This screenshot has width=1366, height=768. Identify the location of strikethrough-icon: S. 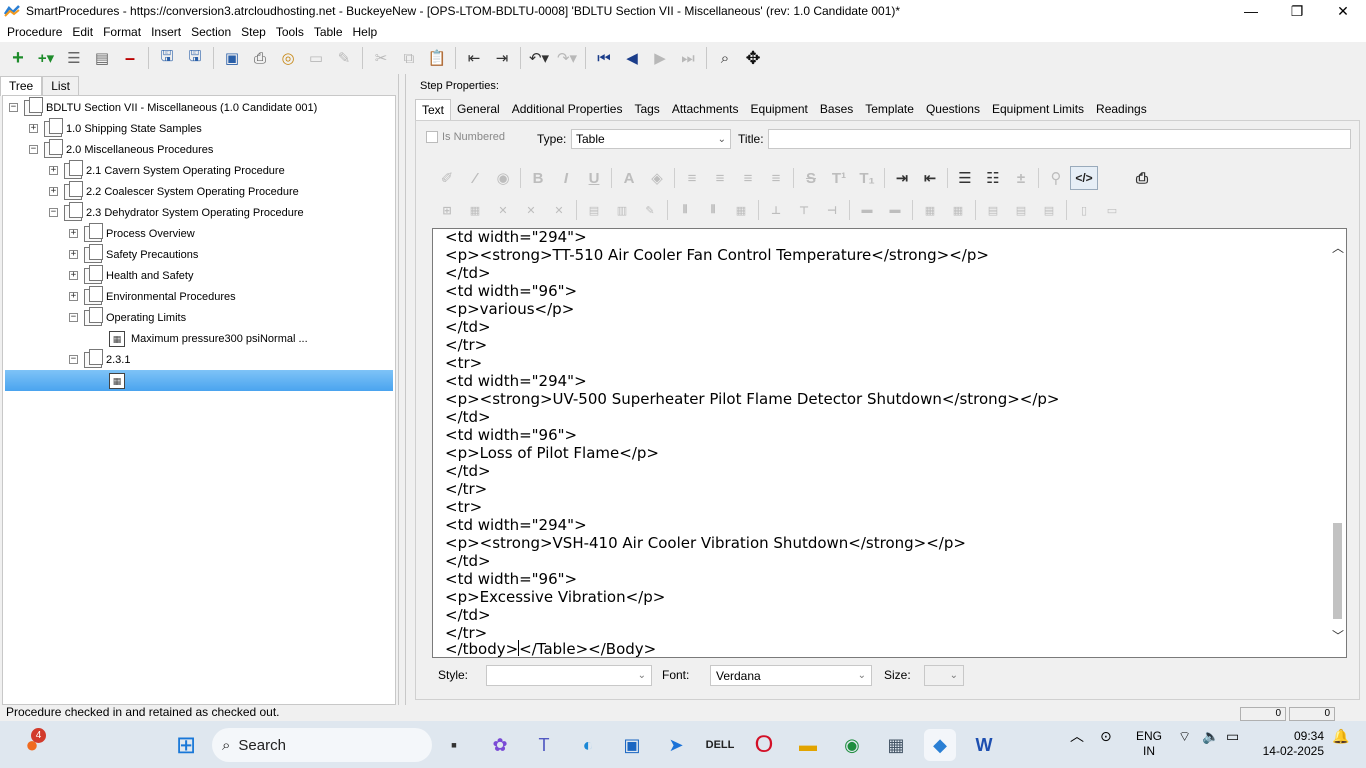
(811, 178).